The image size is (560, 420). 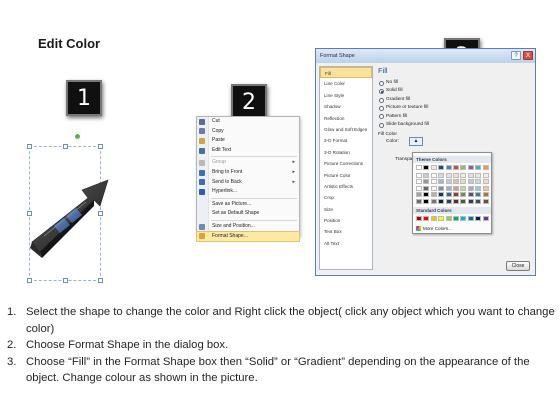 What do you see at coordinates (346, 73) in the screenshot?
I see `category-fill: Fill` at bounding box center [346, 73].